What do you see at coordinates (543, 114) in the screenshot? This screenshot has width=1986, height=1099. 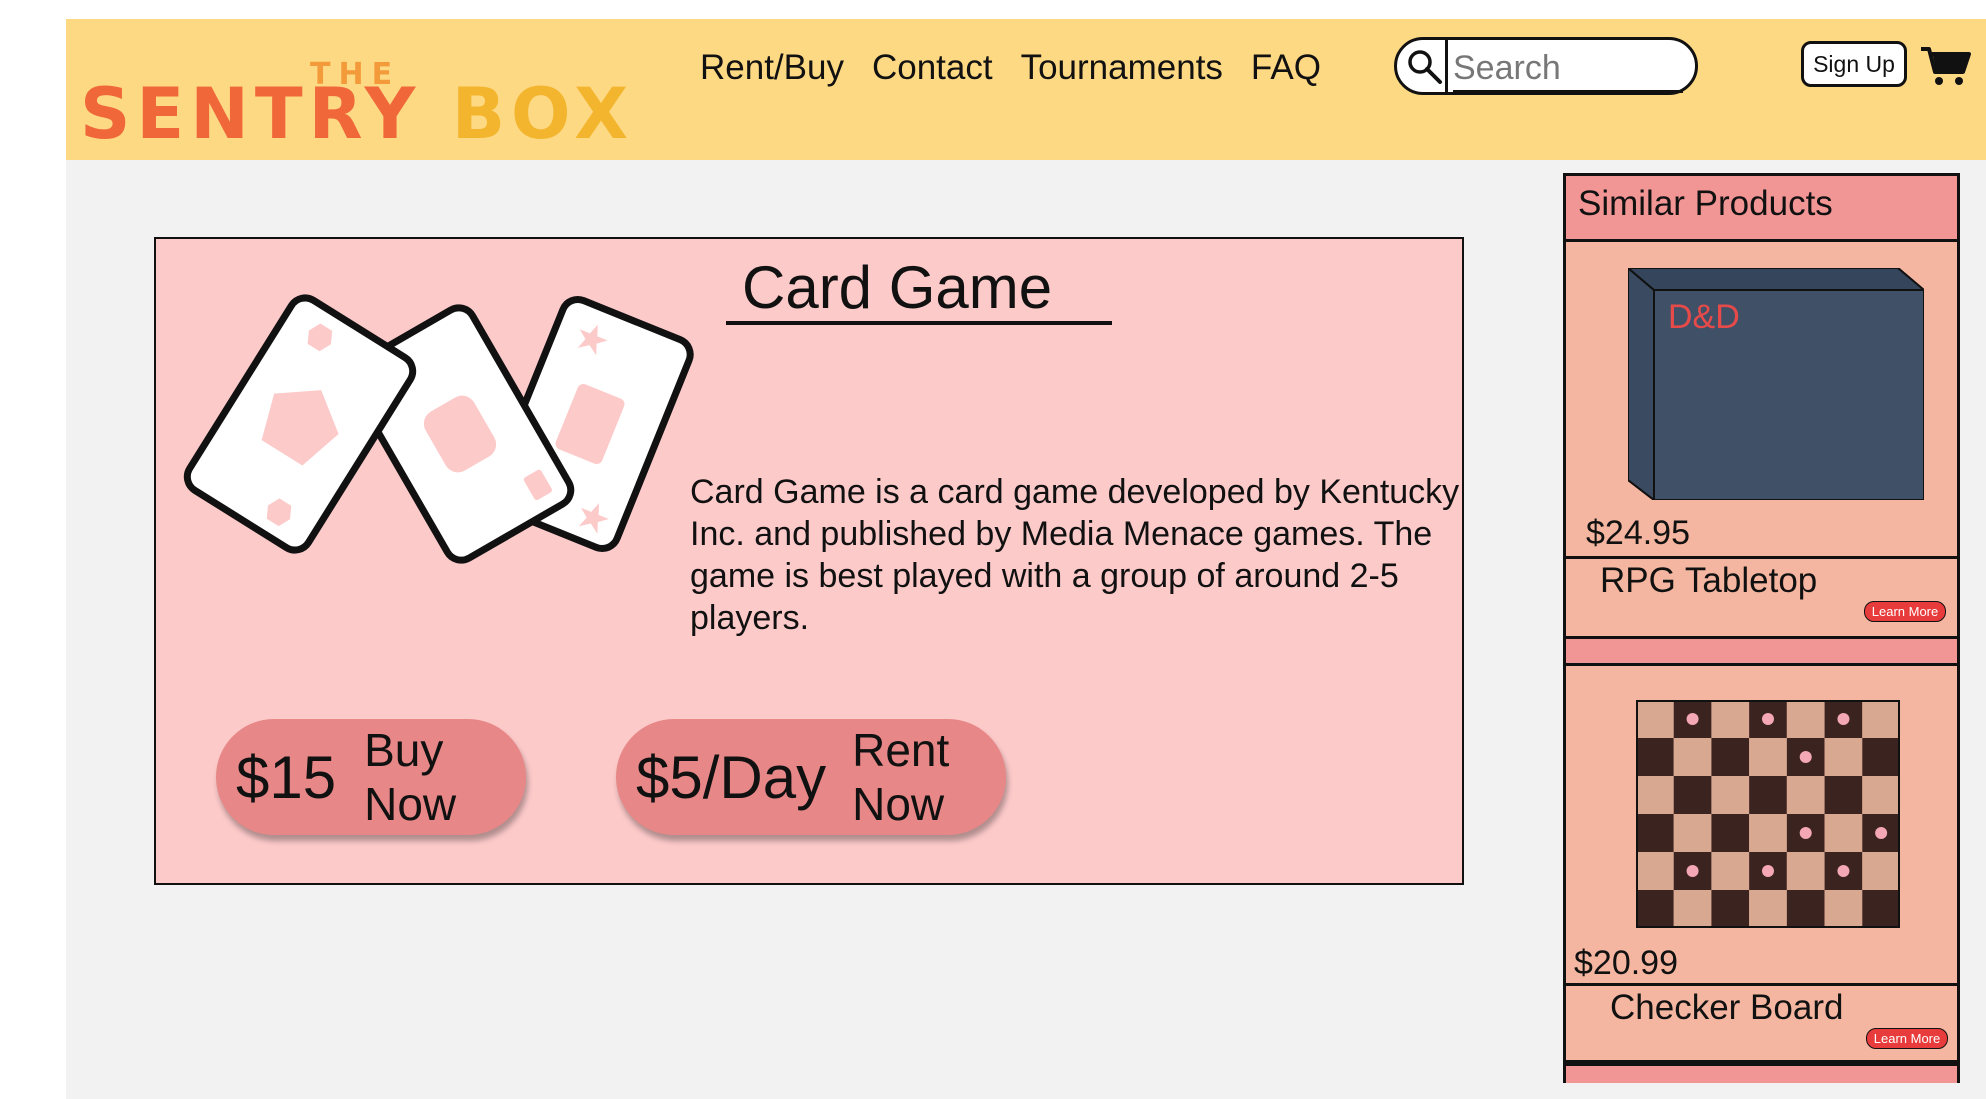 I see `logo-word-box: BOX` at bounding box center [543, 114].